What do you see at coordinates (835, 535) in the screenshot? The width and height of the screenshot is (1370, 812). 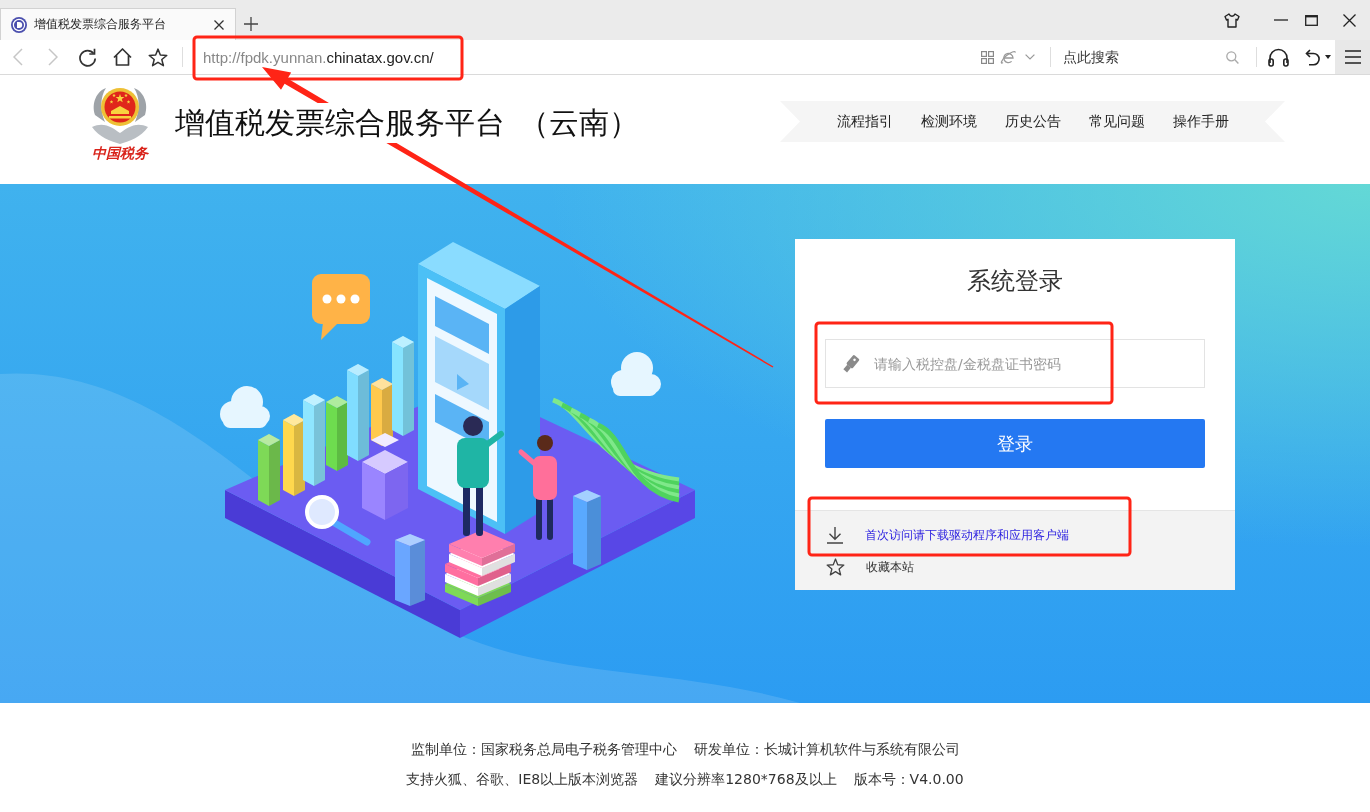 I see `download-icon` at bounding box center [835, 535].